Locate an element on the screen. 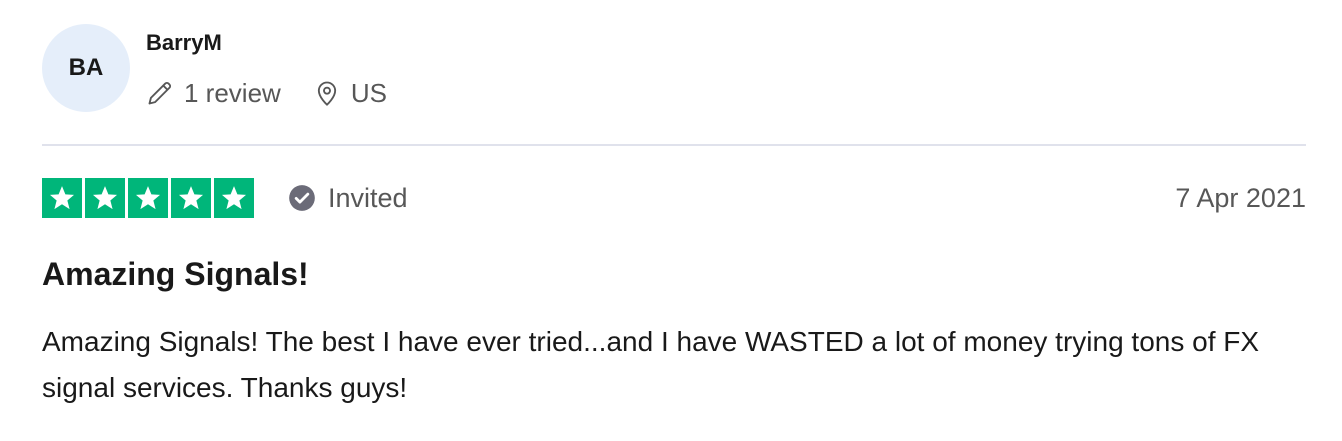 Image resolution: width=1342 pixels, height=441 pixels. invited-label: Invited is located at coordinates (368, 197).